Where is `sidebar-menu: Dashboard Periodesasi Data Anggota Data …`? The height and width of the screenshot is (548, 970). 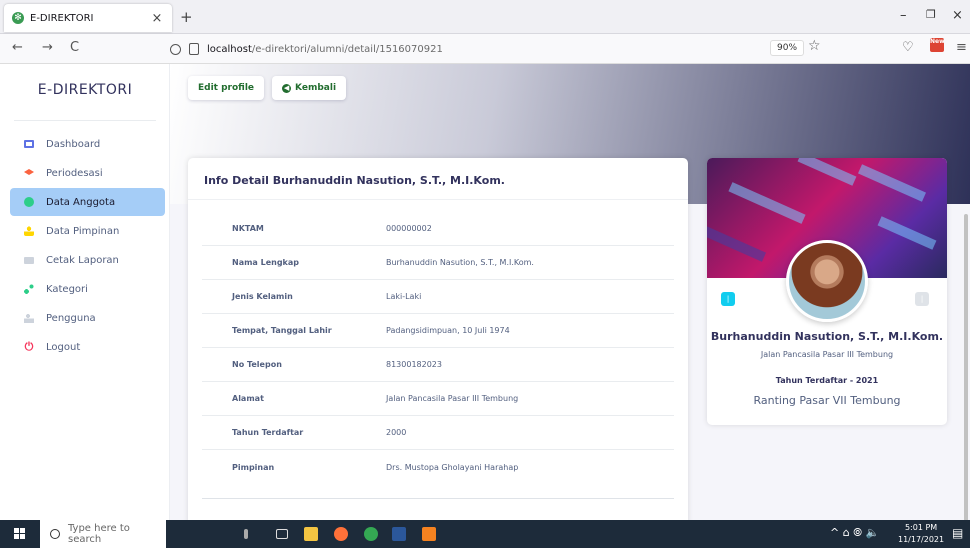
sidebar-menu: Dashboard Periodesasi Data Anggota Data … is located at coordinates (87, 246).